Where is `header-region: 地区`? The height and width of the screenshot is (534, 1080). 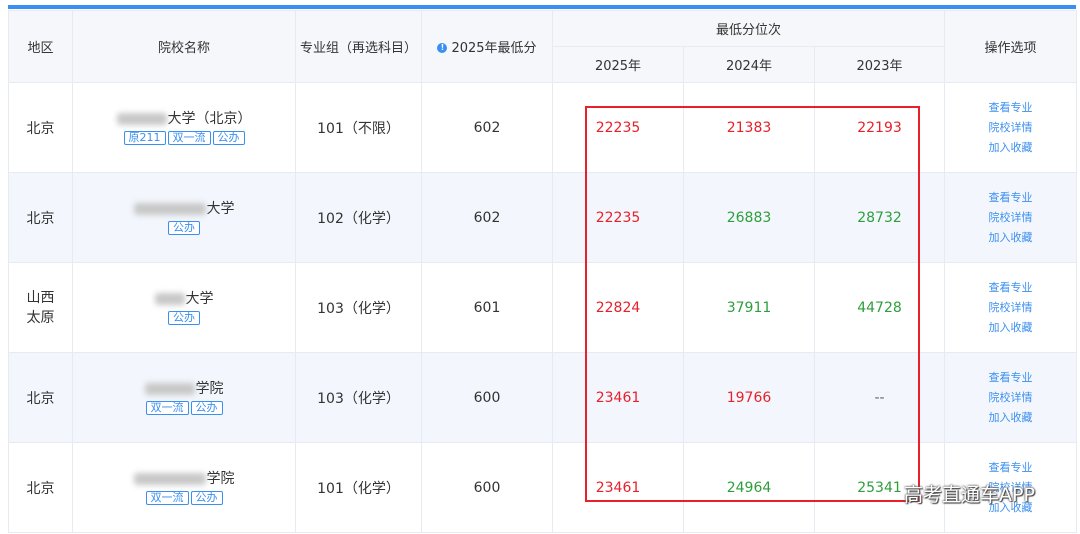
header-region: 地区 is located at coordinates (40, 46).